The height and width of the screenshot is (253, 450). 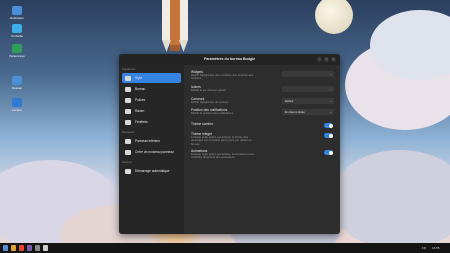 I want to click on windows-icon, so click(x=128, y=122).